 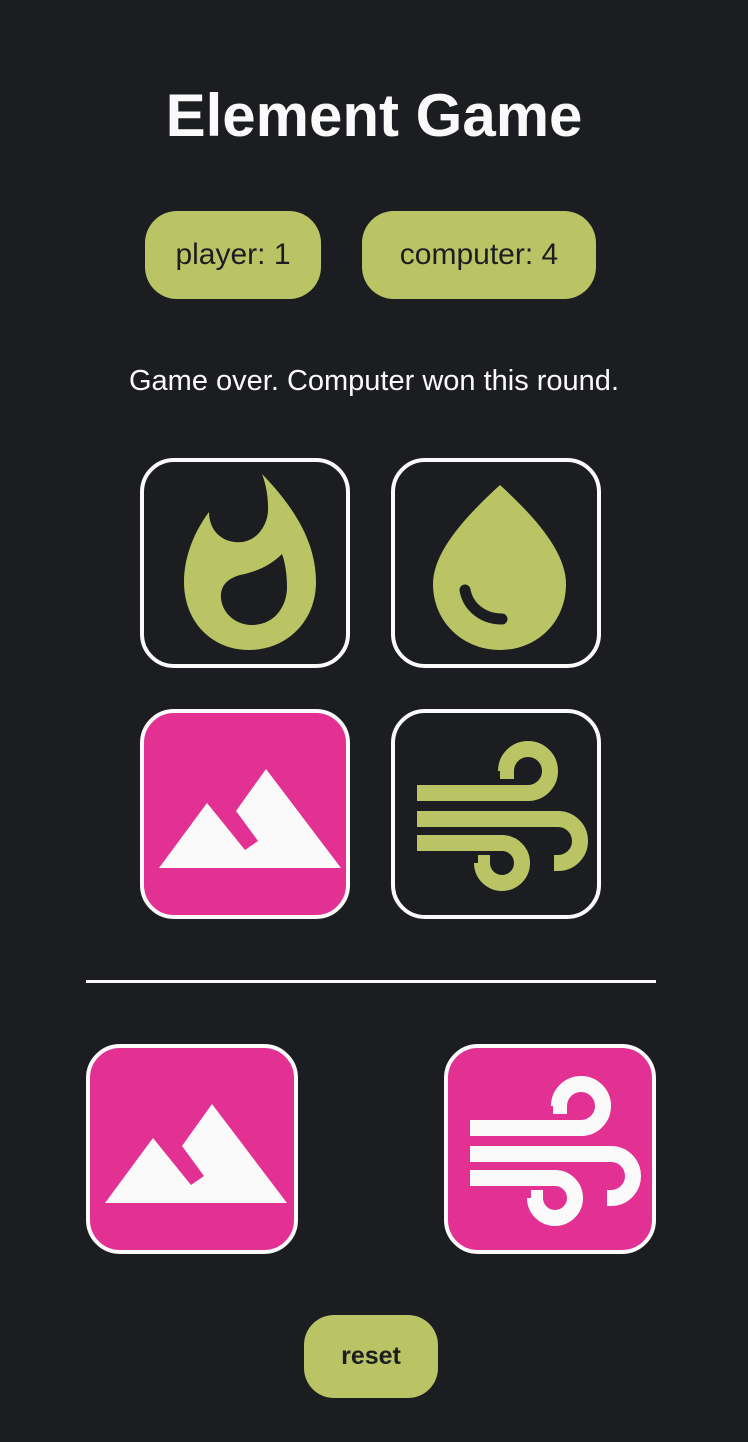 I want to click on player-choice-display, so click(x=192, y=1149).